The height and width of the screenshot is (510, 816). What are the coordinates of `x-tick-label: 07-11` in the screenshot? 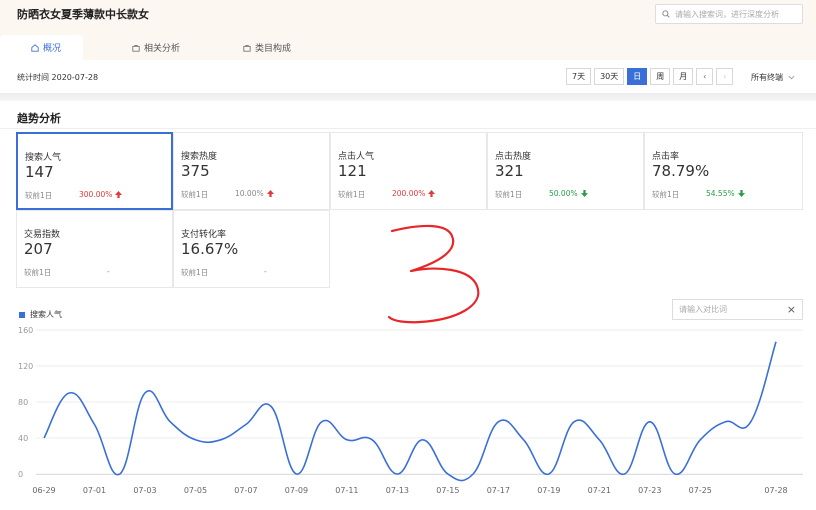 It's located at (346, 490).